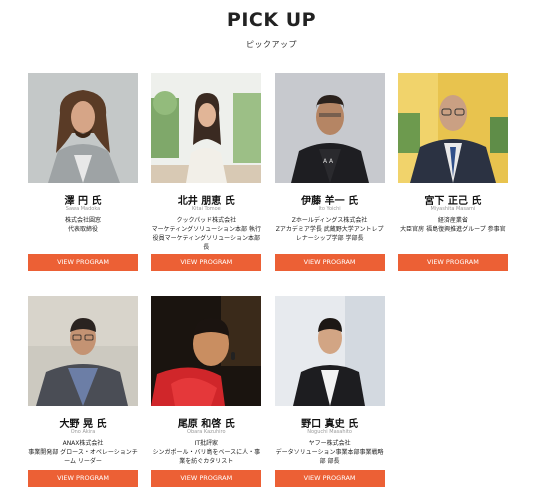 This screenshot has height=500, width=543. What do you see at coordinates (329, 209) in the screenshot?
I see `speaker-romaji: Ito Yoichi` at bounding box center [329, 209].